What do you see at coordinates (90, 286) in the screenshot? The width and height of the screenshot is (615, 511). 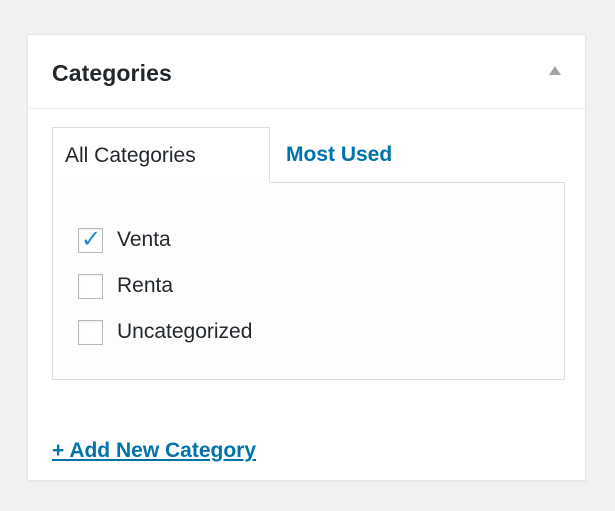 I see `category-checkbox-renta` at bounding box center [90, 286].